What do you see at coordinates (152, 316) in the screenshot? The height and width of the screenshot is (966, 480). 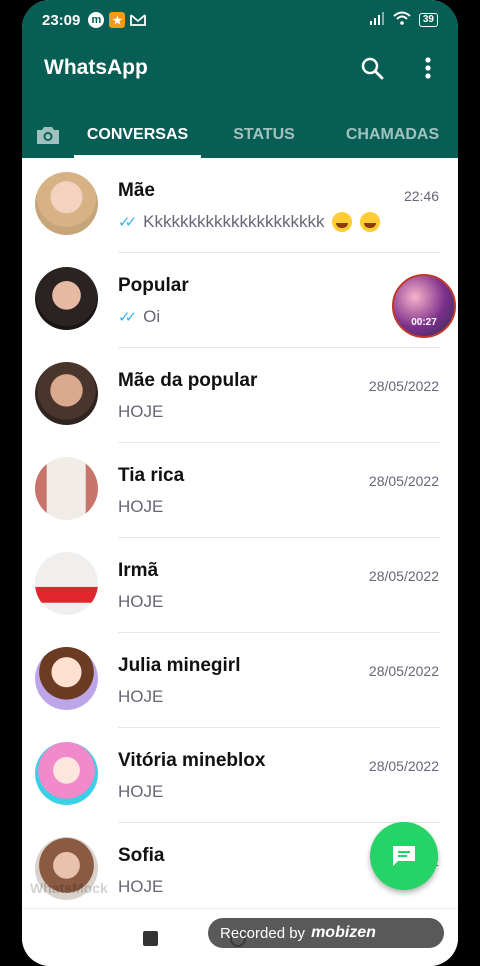 I see `preview-text: Oi` at bounding box center [152, 316].